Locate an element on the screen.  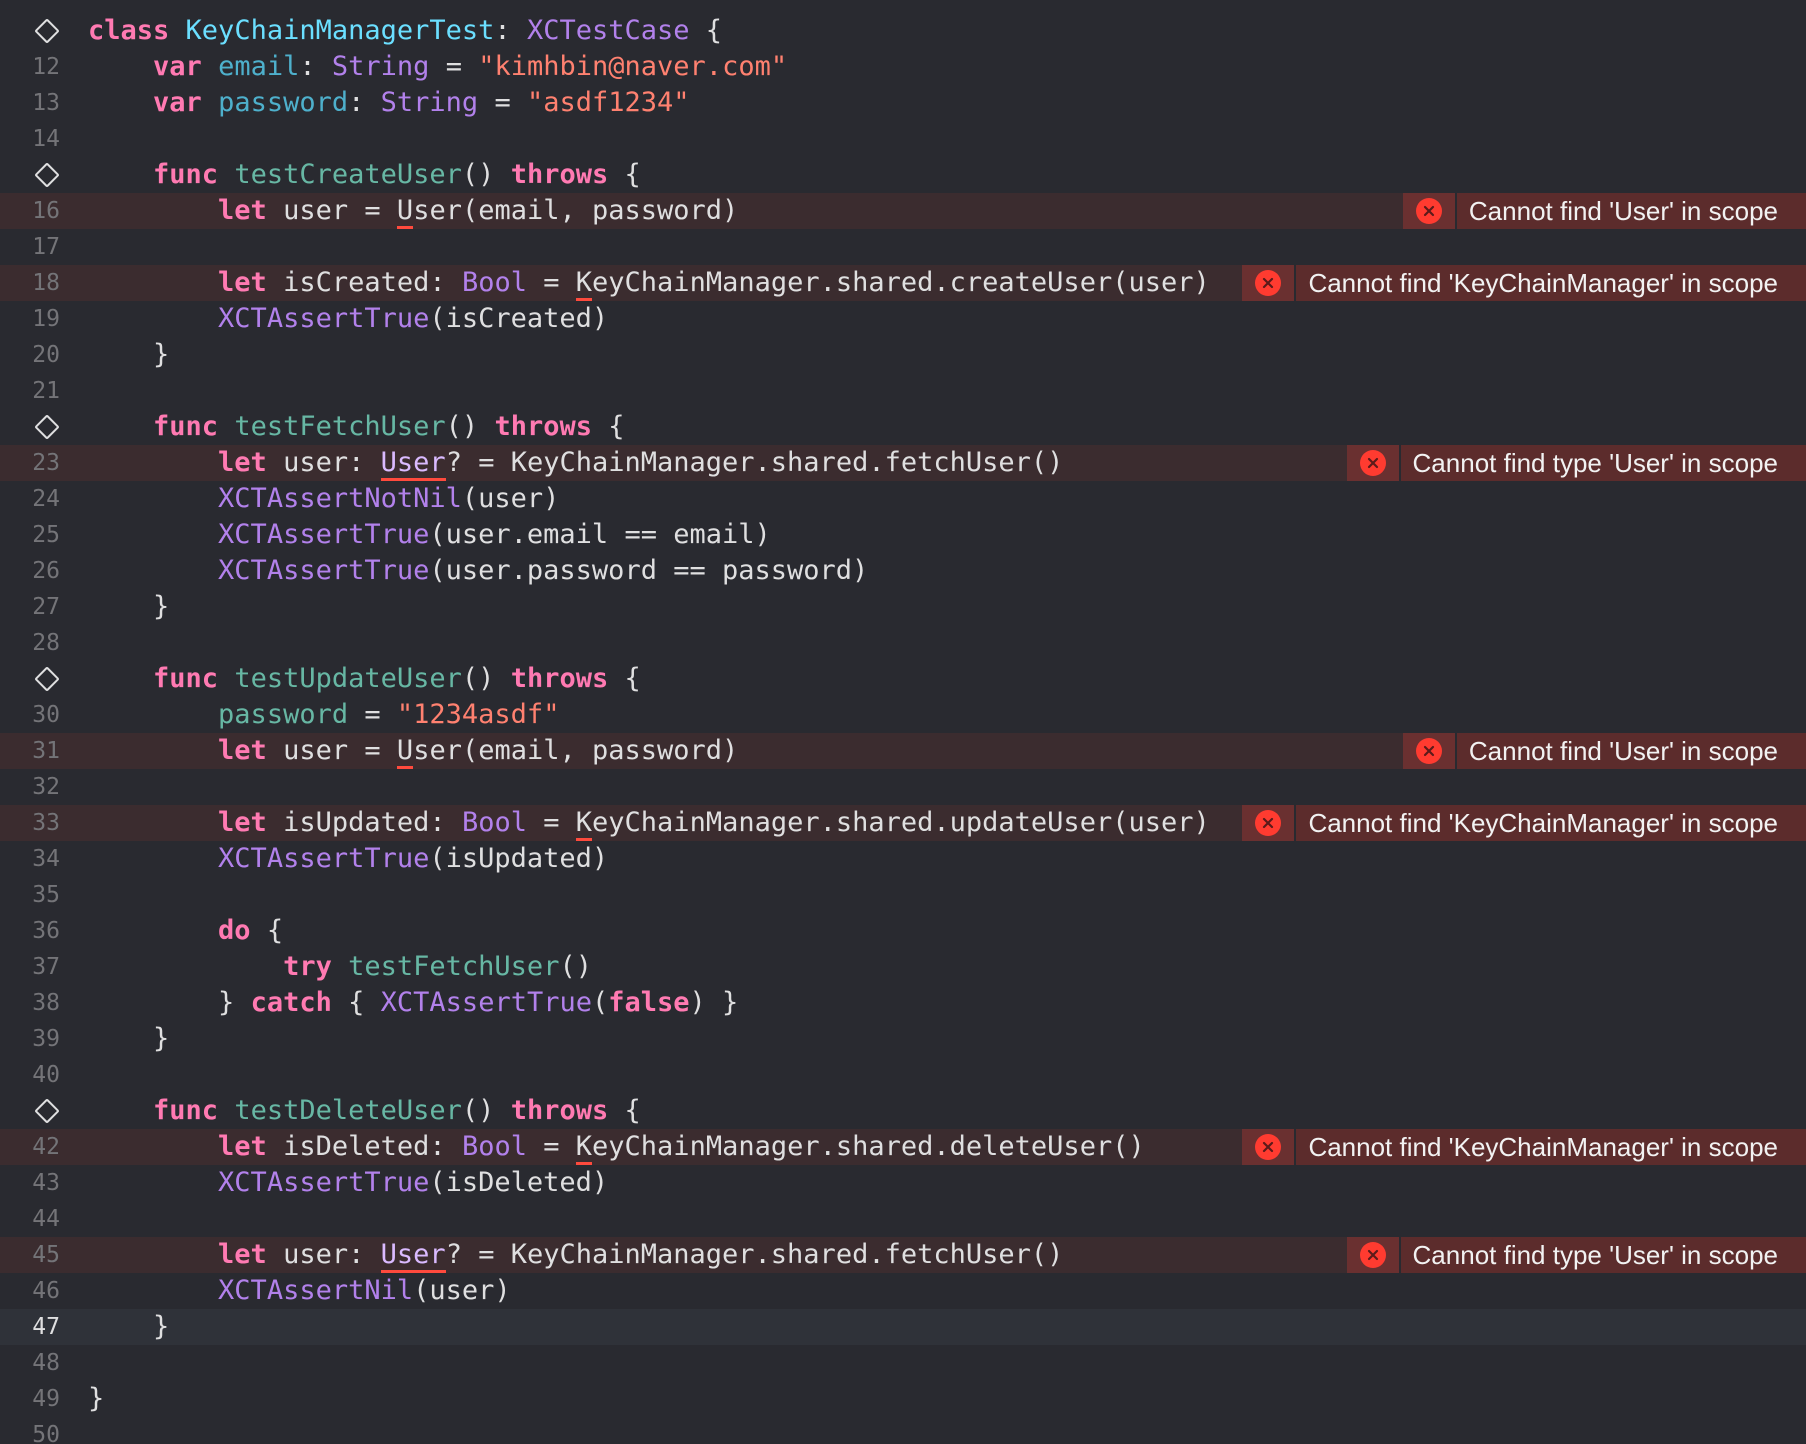
code-line: 30 password = "1234asdf" is located at coordinates (903, 715).